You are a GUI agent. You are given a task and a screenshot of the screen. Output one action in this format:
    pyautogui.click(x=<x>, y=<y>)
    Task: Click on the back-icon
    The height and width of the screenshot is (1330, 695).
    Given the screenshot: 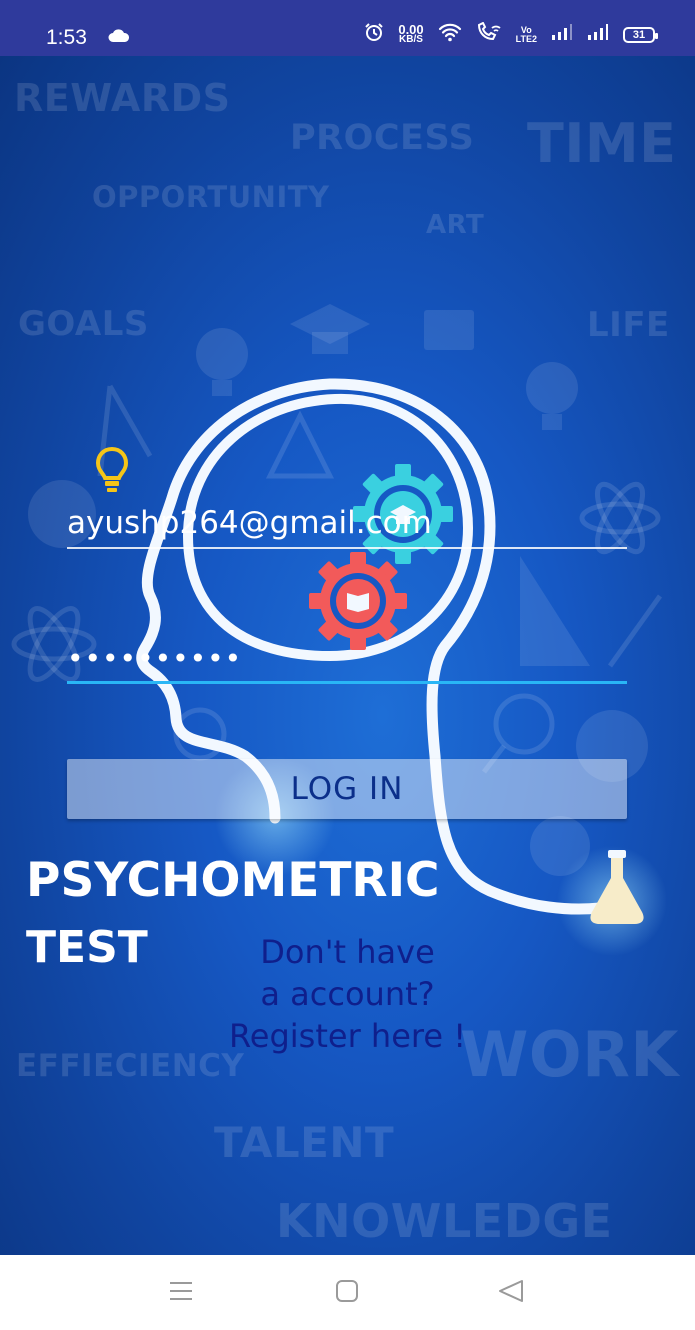 What is the action you would take?
    pyautogui.click(x=511, y=1293)
    